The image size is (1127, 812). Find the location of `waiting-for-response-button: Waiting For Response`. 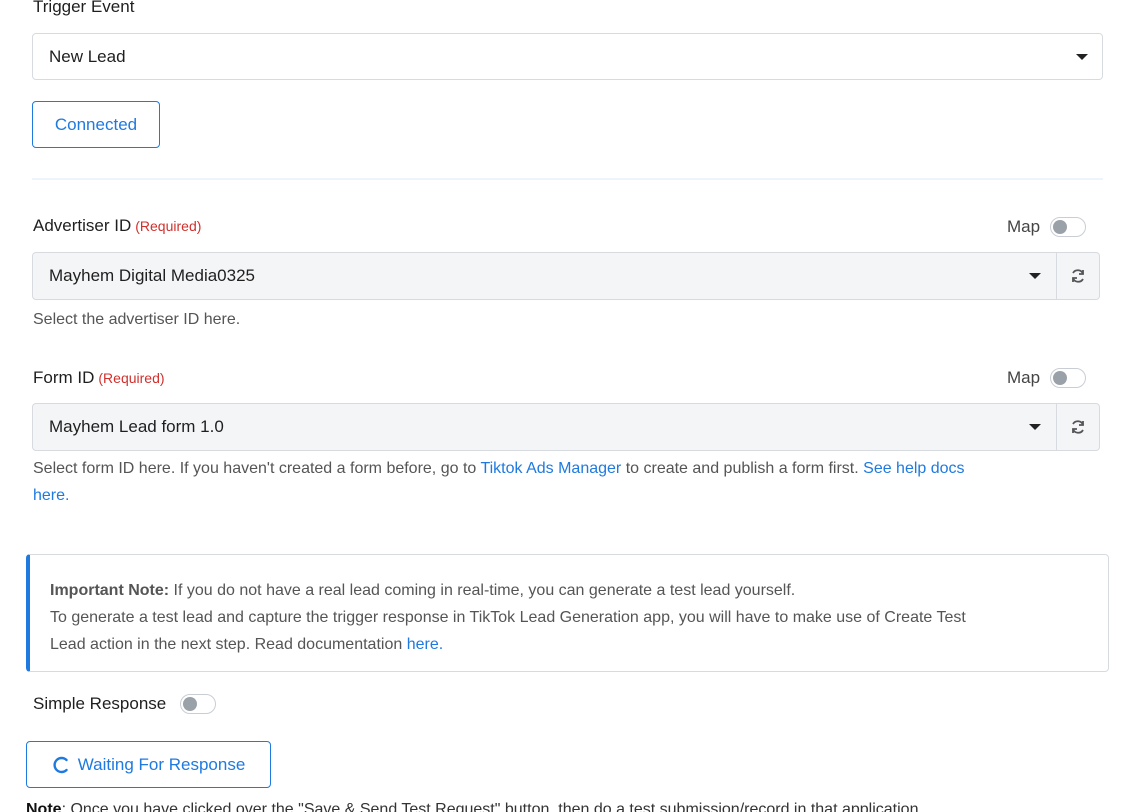

waiting-for-response-button: Waiting For Response is located at coordinates (148, 764).